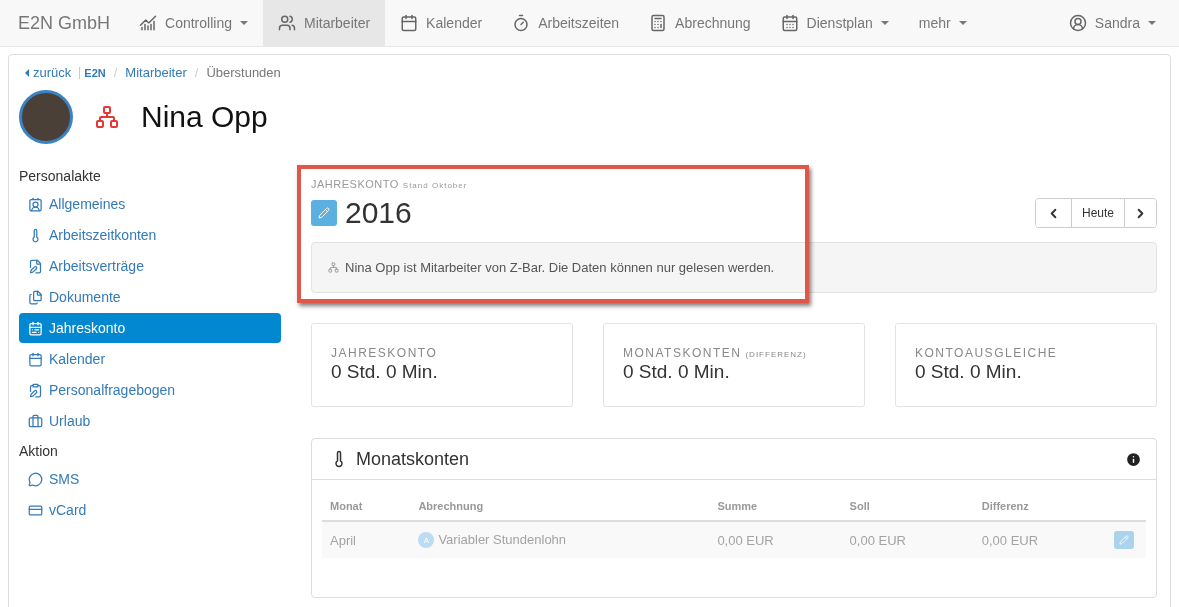  Describe the element at coordinates (378, 213) in the screenshot. I see `year-title: 2016` at that location.